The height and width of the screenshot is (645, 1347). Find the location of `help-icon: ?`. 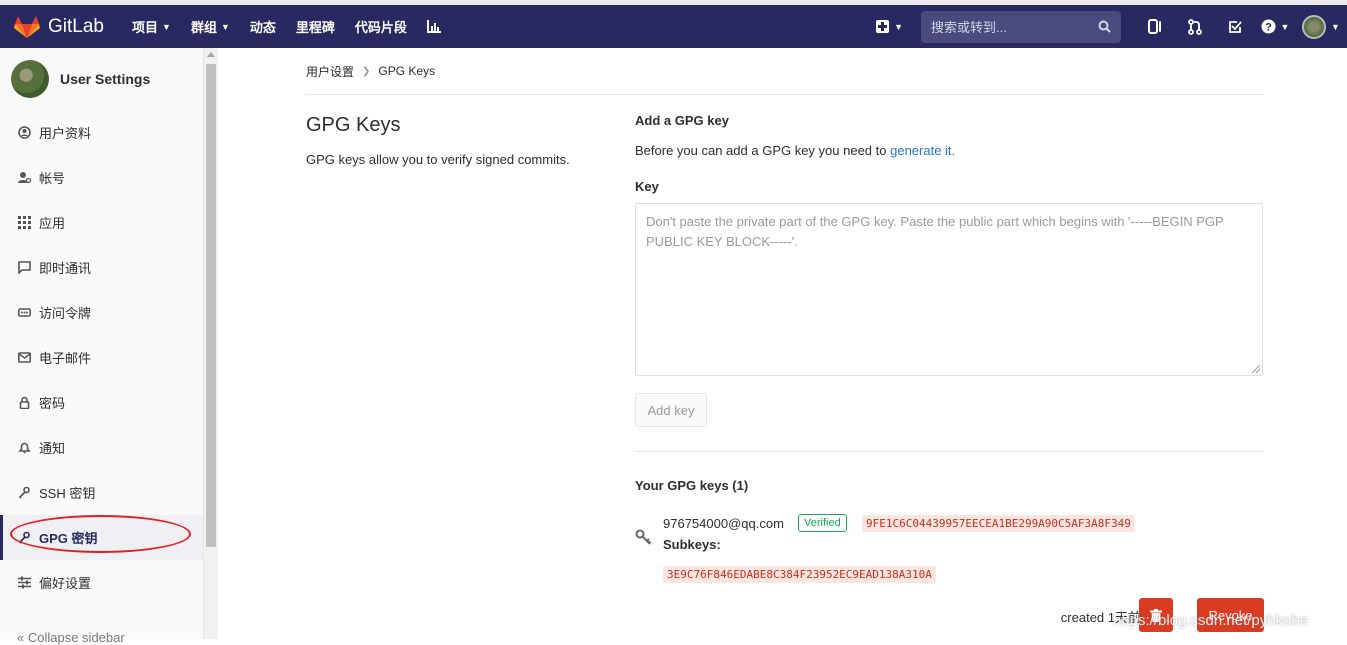

help-icon: ? is located at coordinates (1268, 26).